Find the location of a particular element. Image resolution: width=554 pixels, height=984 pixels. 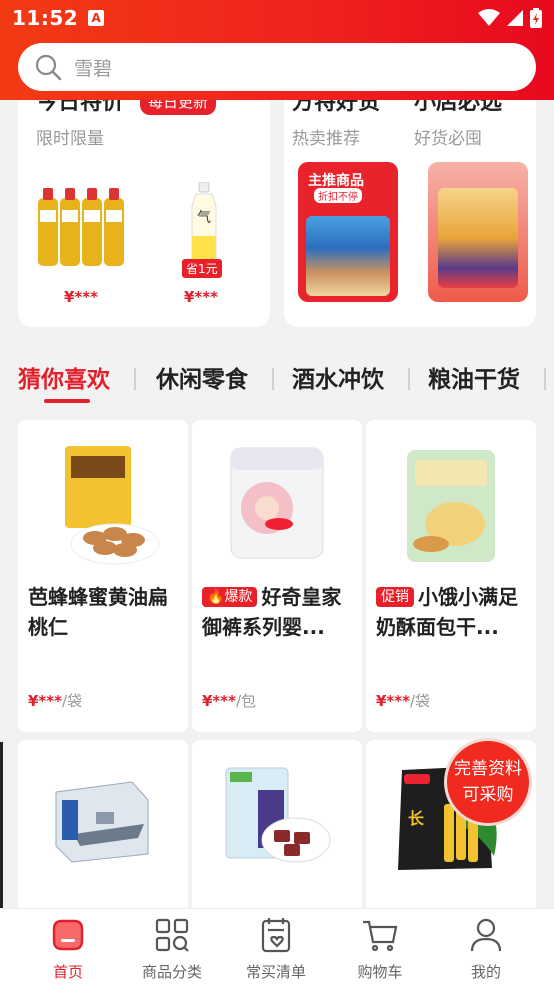

app-header: 11:52 A 雪碧 is located at coordinates (277, 50).